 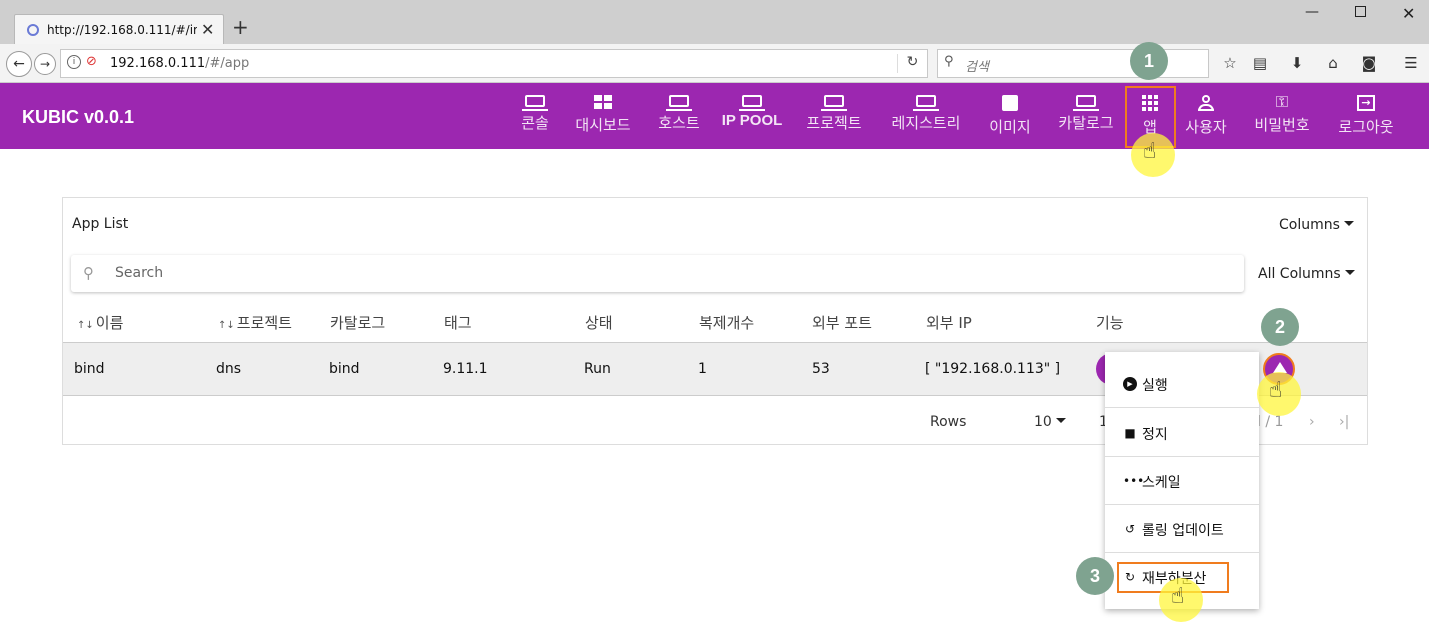 What do you see at coordinates (1312, 422) in the screenshot?
I see `next-page-icon: ›` at bounding box center [1312, 422].